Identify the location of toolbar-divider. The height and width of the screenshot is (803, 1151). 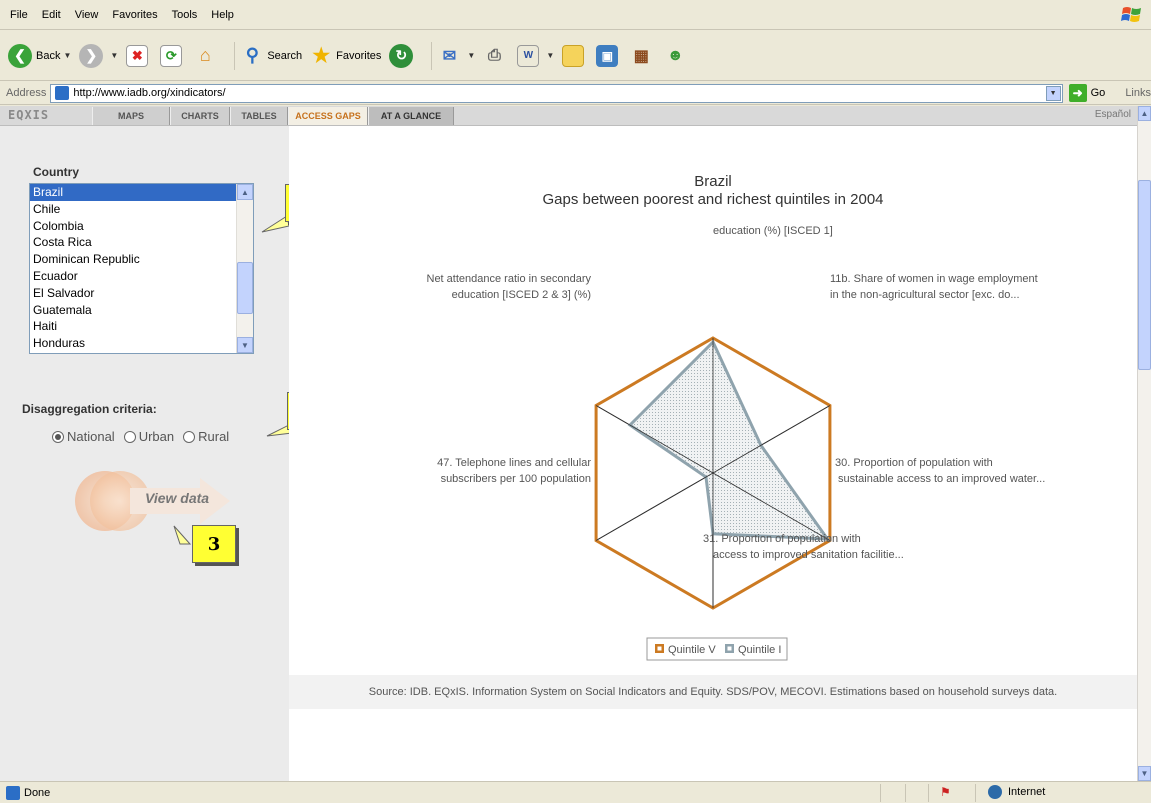
(235, 55).